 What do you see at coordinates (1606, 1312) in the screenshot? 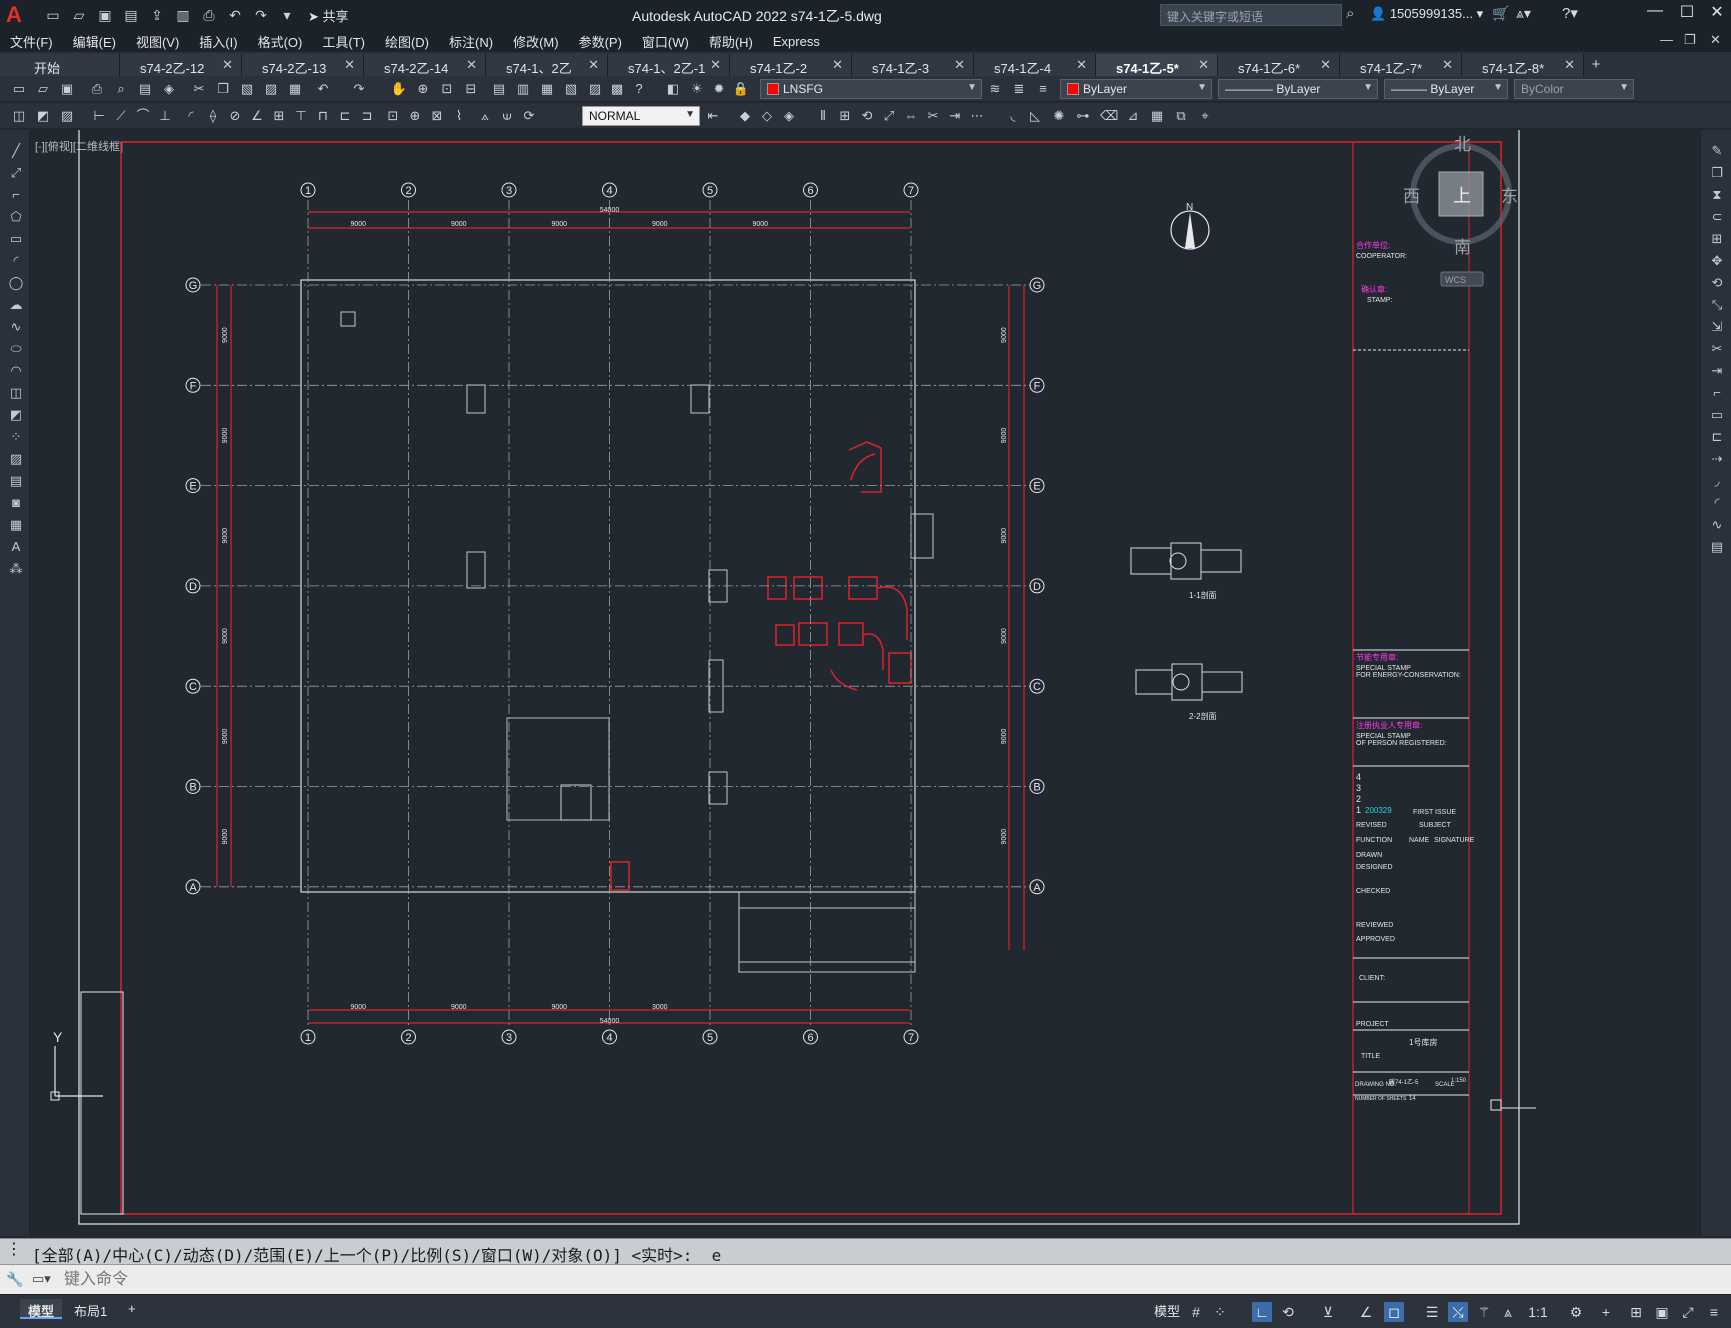
I see `annotation-monitor-icon: +` at bounding box center [1606, 1312].